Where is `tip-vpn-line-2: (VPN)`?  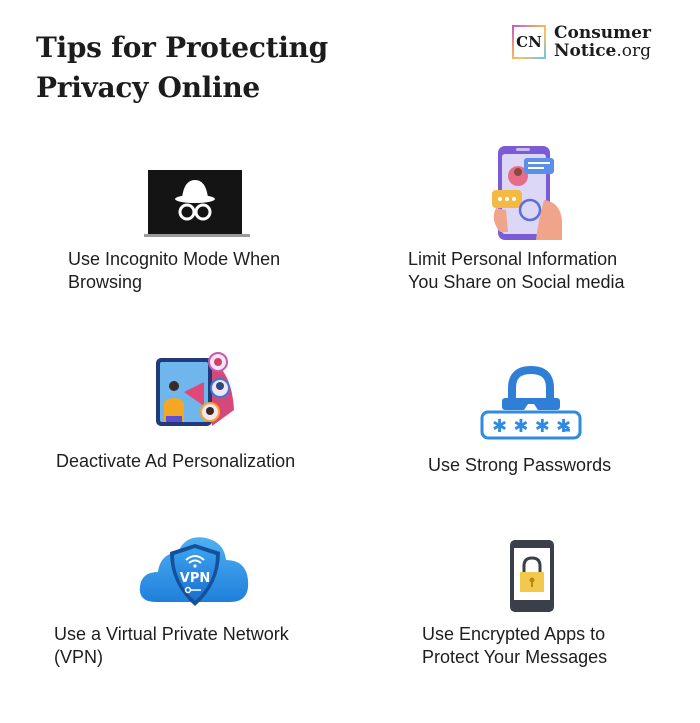
tip-vpn-line-2: (VPN) is located at coordinates (78, 657).